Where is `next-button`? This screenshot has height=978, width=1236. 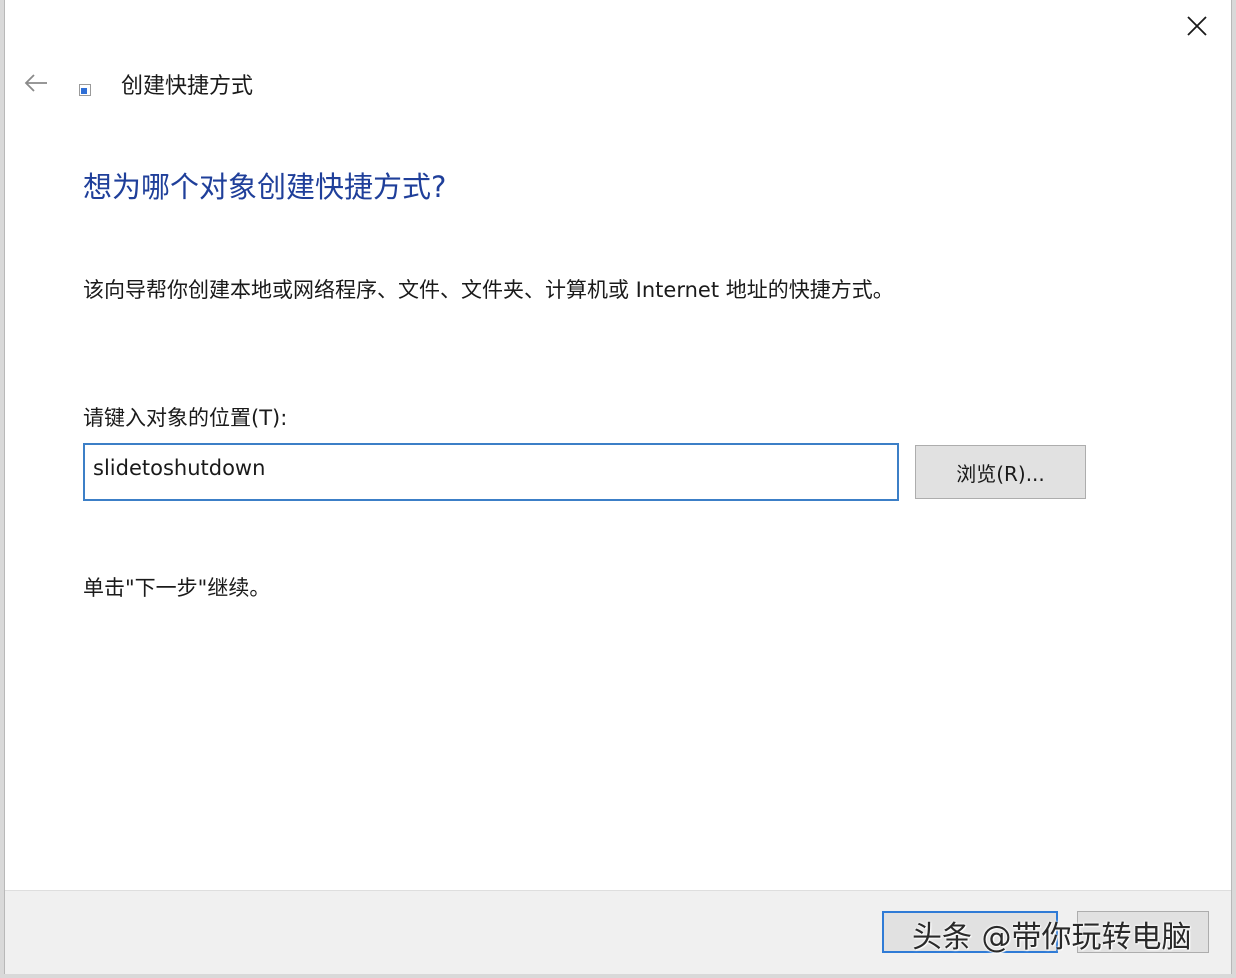
next-button is located at coordinates (970, 932).